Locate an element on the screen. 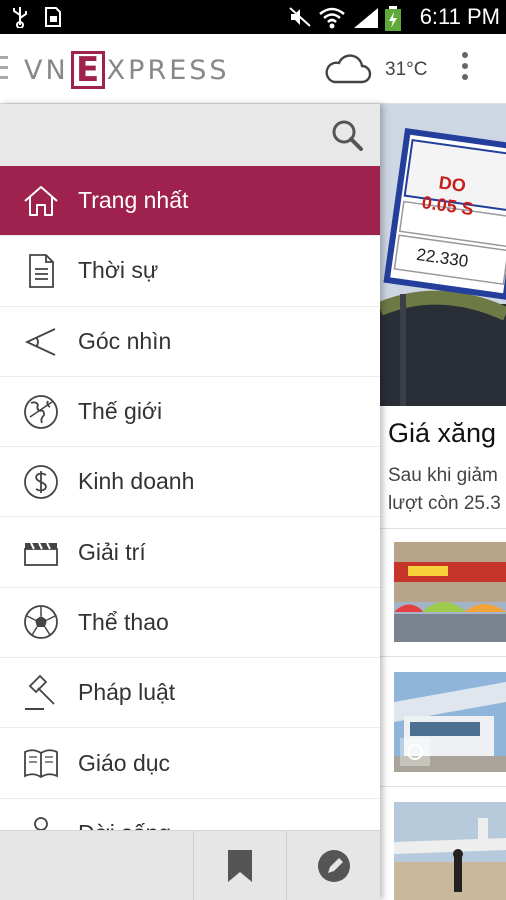 This screenshot has width=506, height=900. menu-item-goc-nhin: Góc nhìn is located at coordinates (190, 342).